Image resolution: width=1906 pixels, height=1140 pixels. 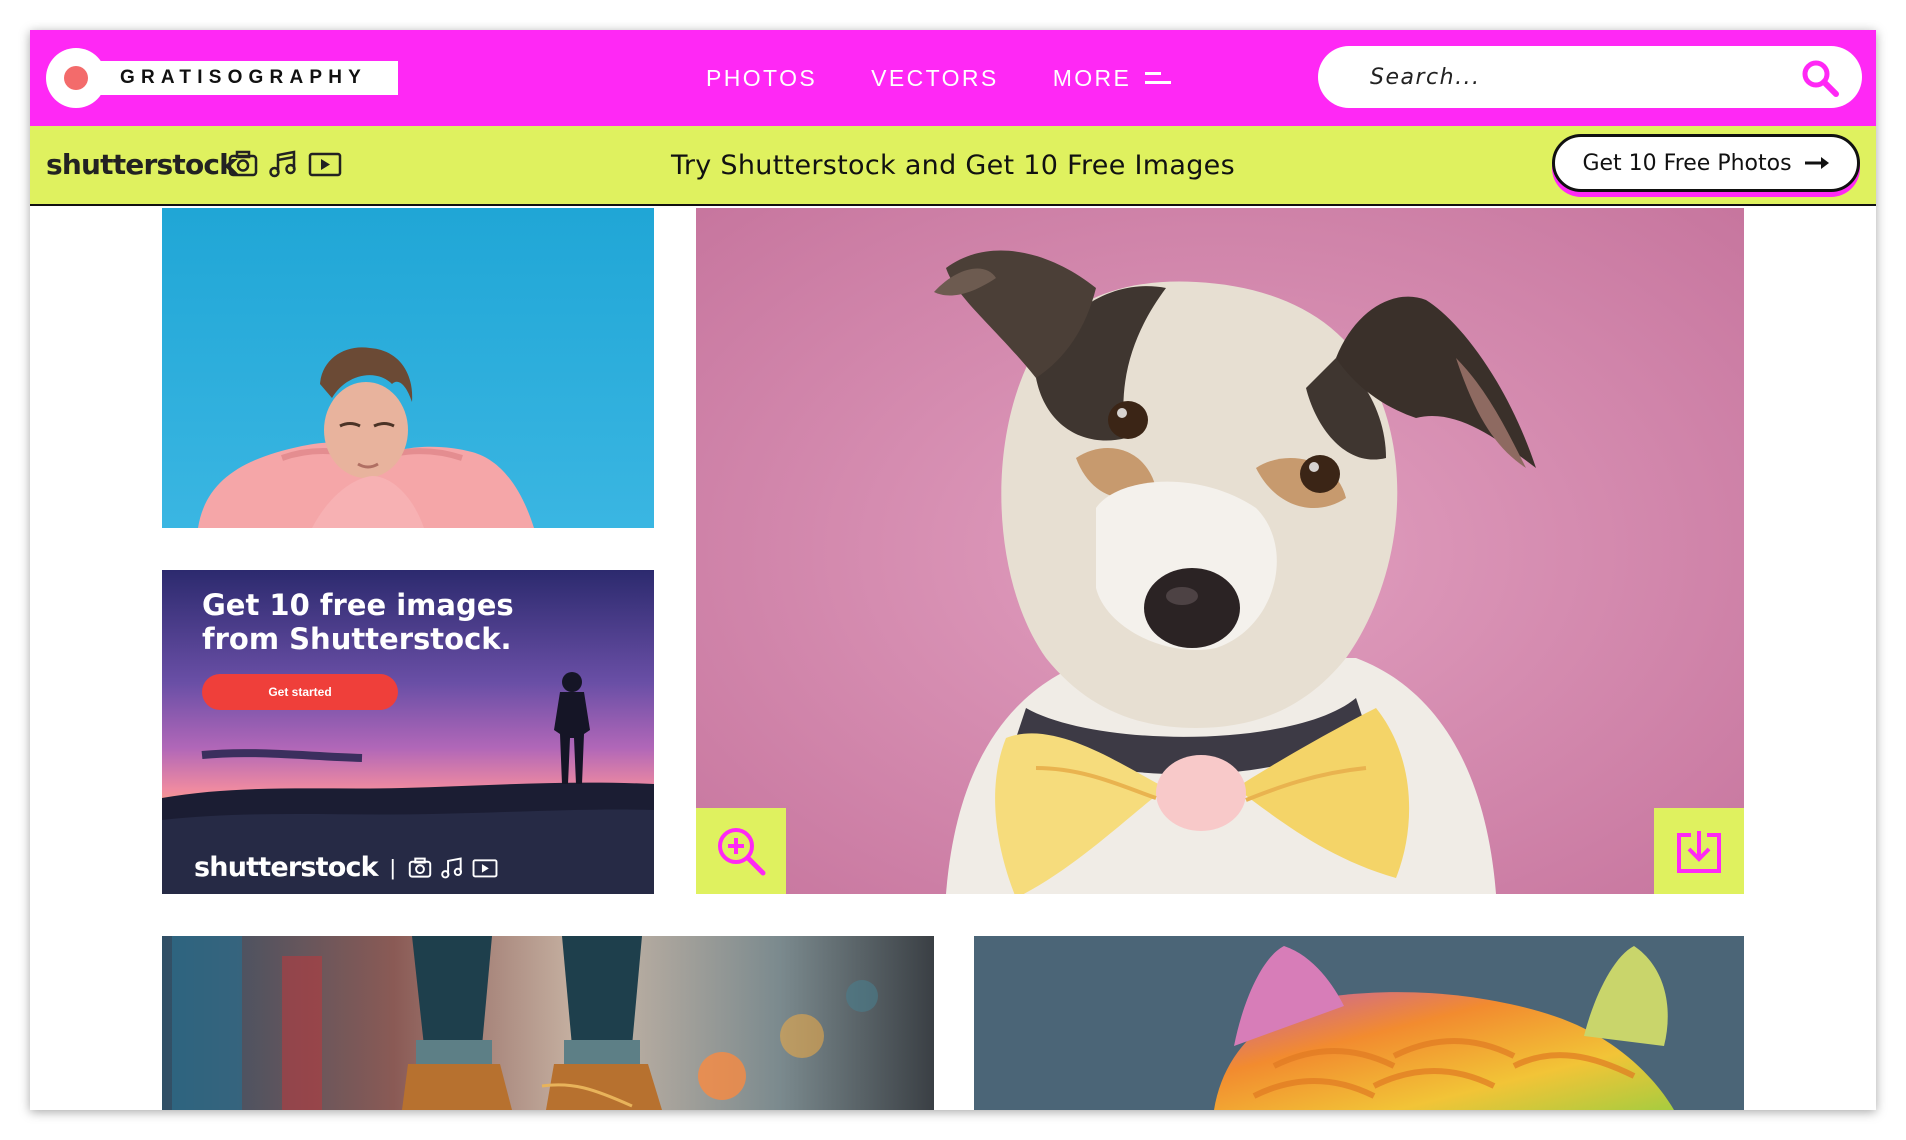 I want to click on ad-brand-row: shutterstock |, so click(x=346, y=867).